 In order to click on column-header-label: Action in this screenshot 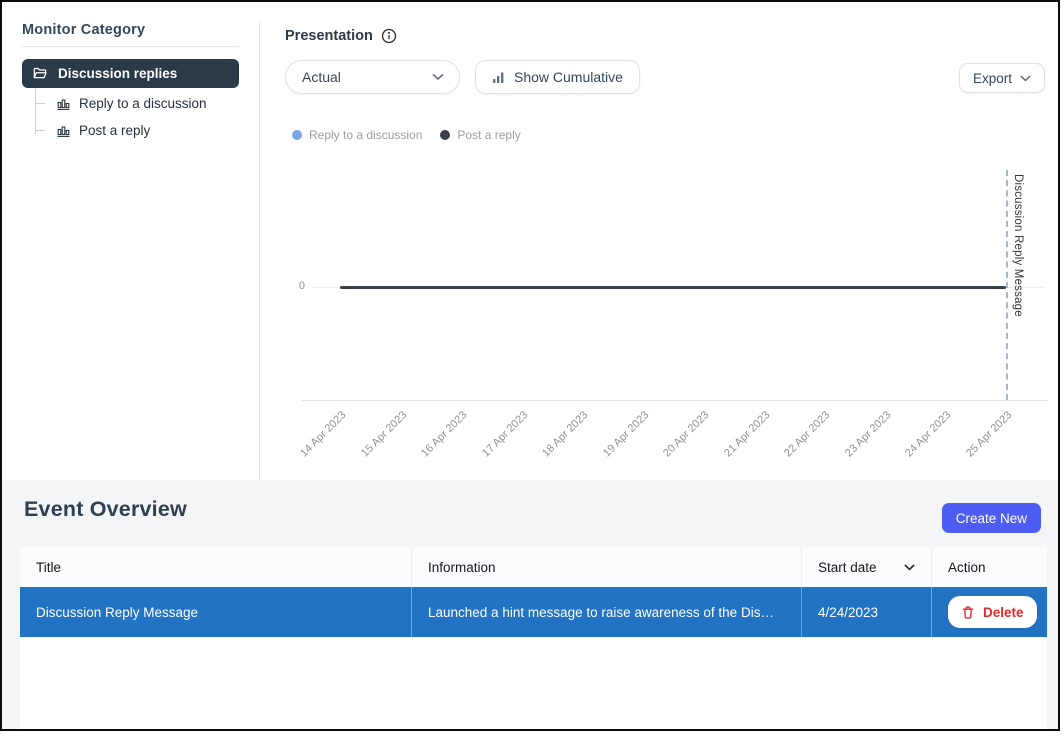, I will do `click(967, 567)`.